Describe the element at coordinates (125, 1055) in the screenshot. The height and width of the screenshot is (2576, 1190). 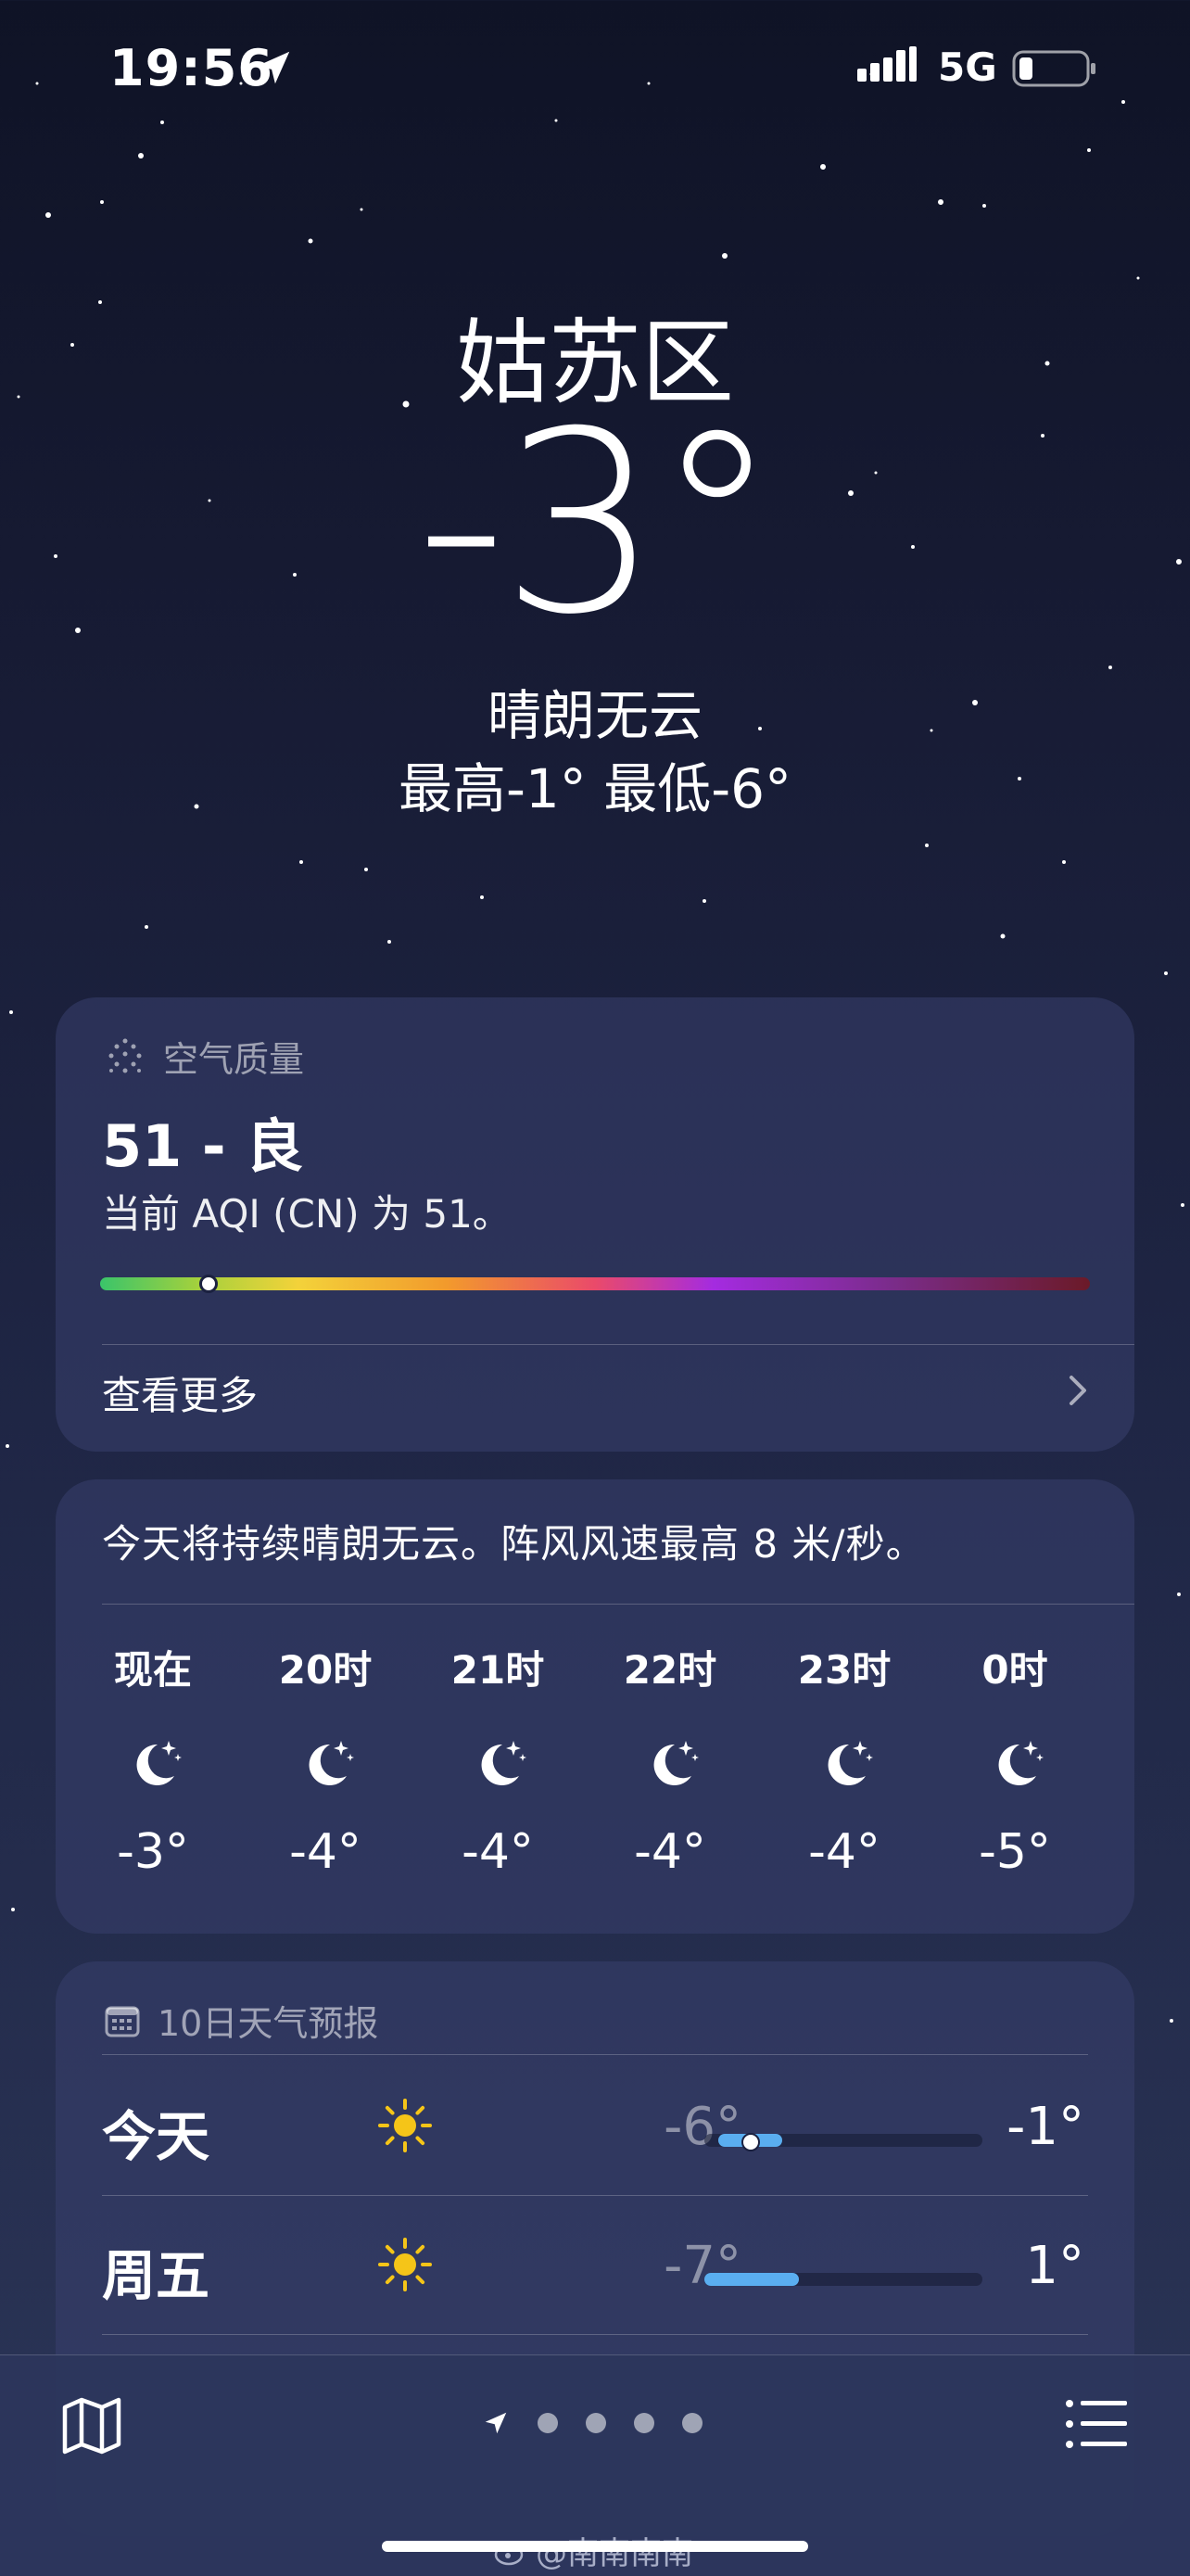
I see `air-quality-icon` at that location.